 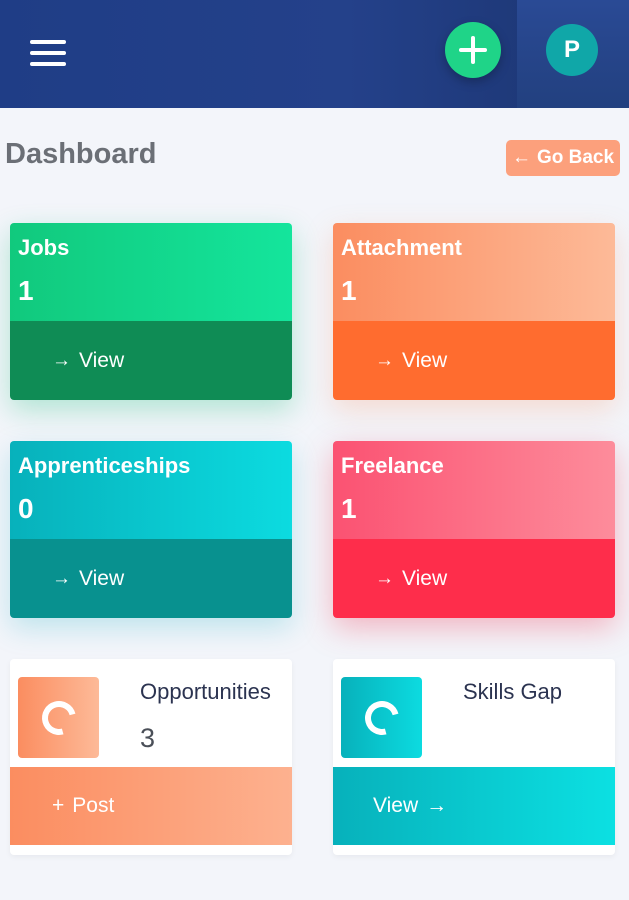 I want to click on opportunities-count: 3, so click(x=148, y=738).